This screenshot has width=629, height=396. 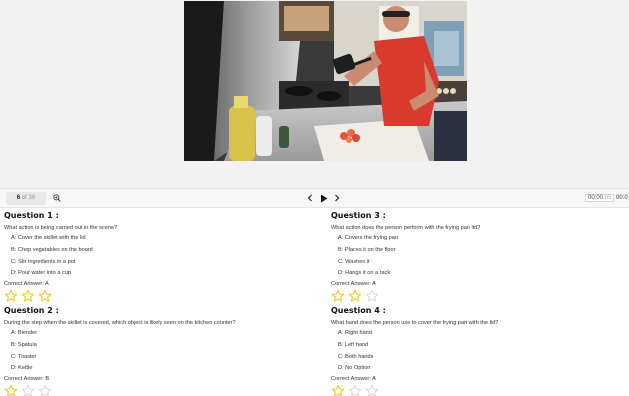 What do you see at coordinates (354, 261) in the screenshot?
I see `option-c: C: Washes it` at bounding box center [354, 261].